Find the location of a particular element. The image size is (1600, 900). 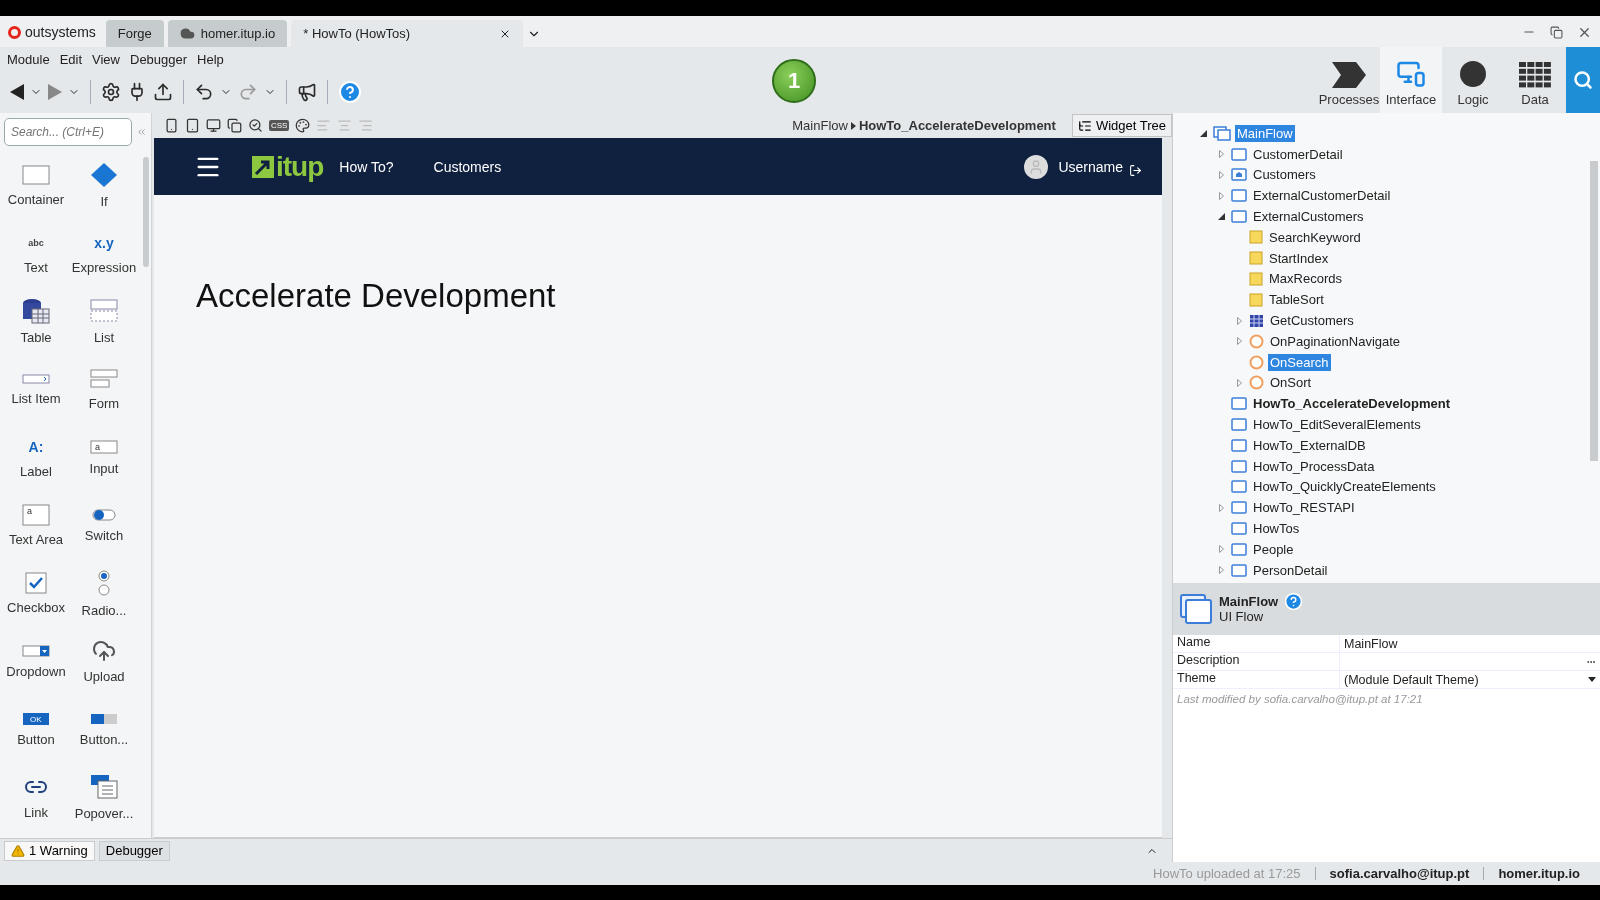

widget-tool: Checkbox is located at coordinates (36, 593).